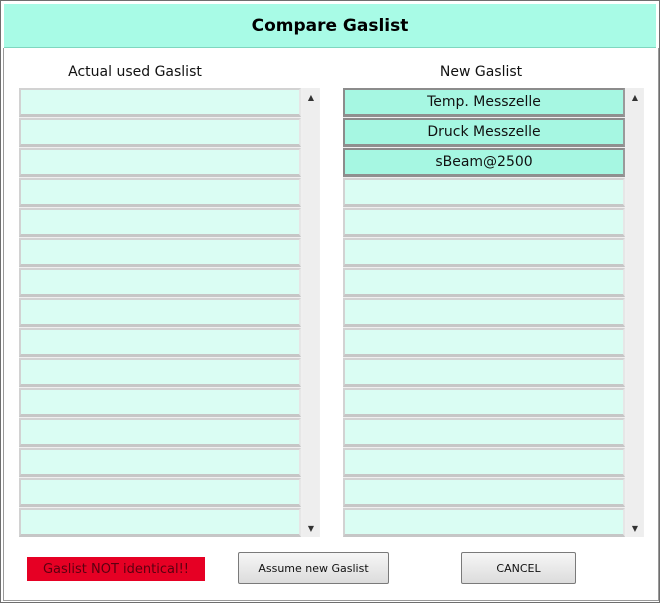 The width and height of the screenshot is (660, 603). What do you see at coordinates (518, 568) in the screenshot?
I see `cancel-button: CANCEL` at bounding box center [518, 568].